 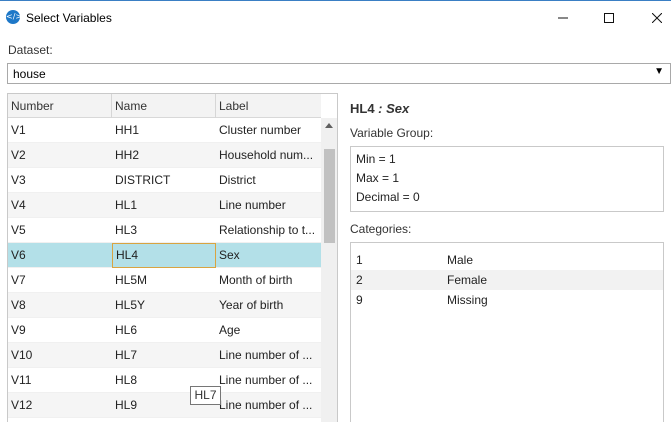 I want to click on cell-label: Month of birth, so click(x=256, y=280).